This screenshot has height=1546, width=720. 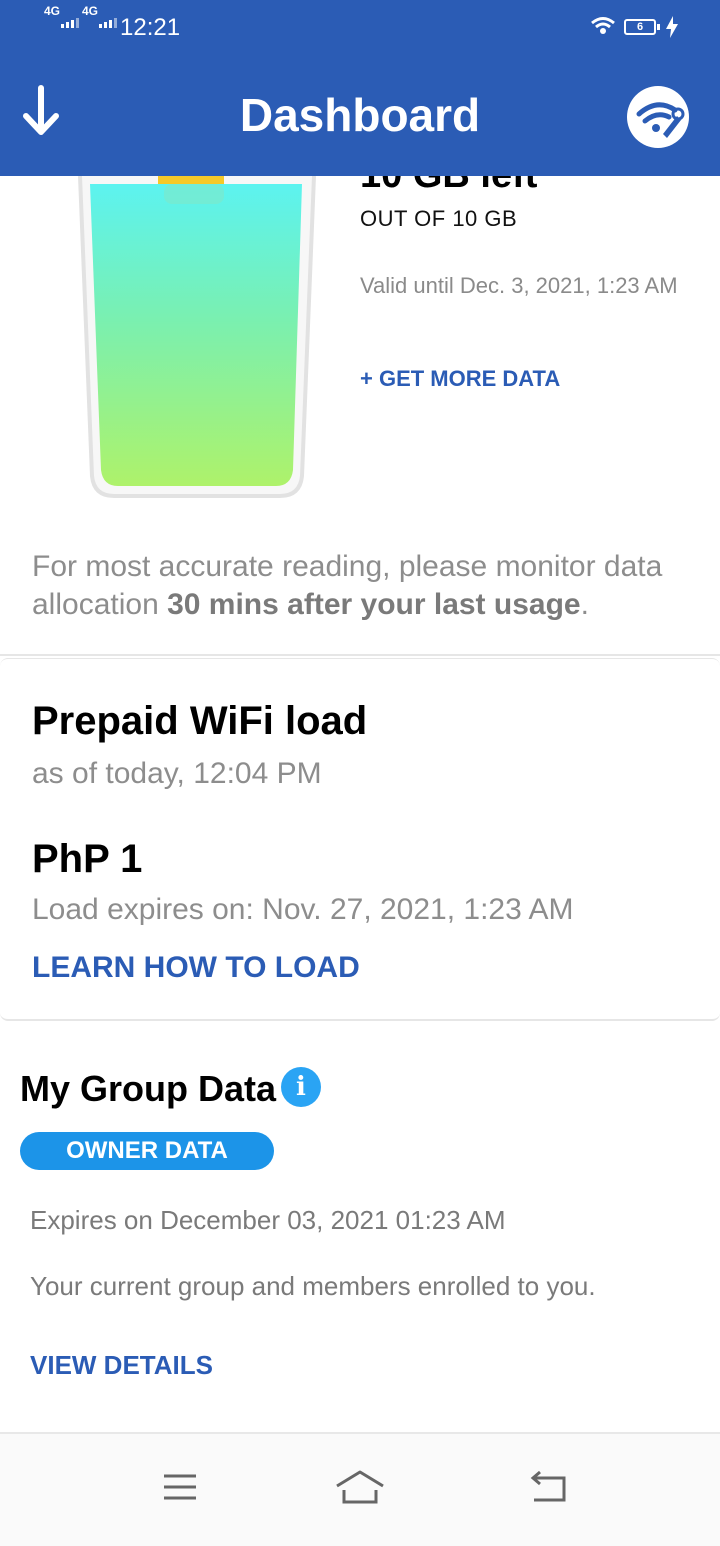 I want to click on system-nav-bar, so click(x=360, y=1489).